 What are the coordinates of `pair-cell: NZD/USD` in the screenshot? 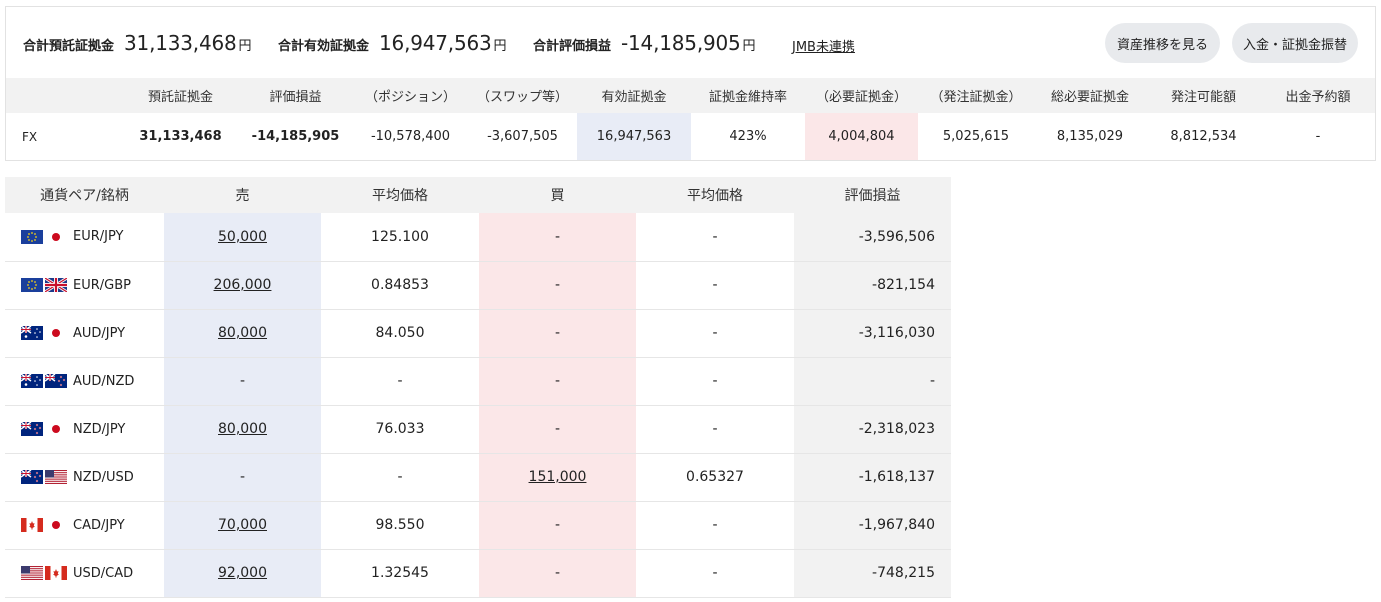 It's located at (84, 477).